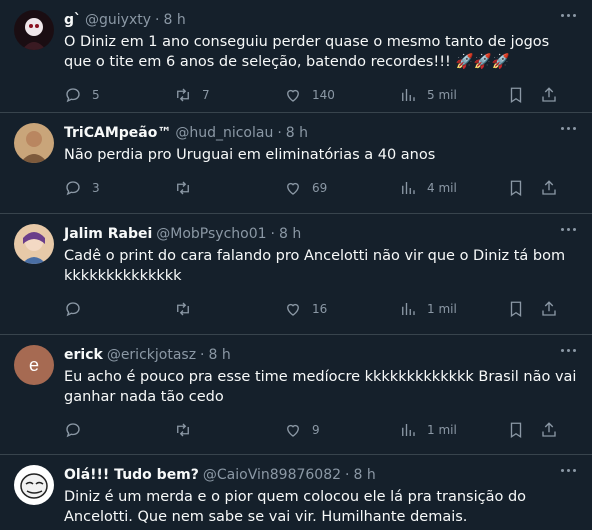  What do you see at coordinates (108, 234) in the screenshot?
I see `display-name: Jalim Rabei` at bounding box center [108, 234].